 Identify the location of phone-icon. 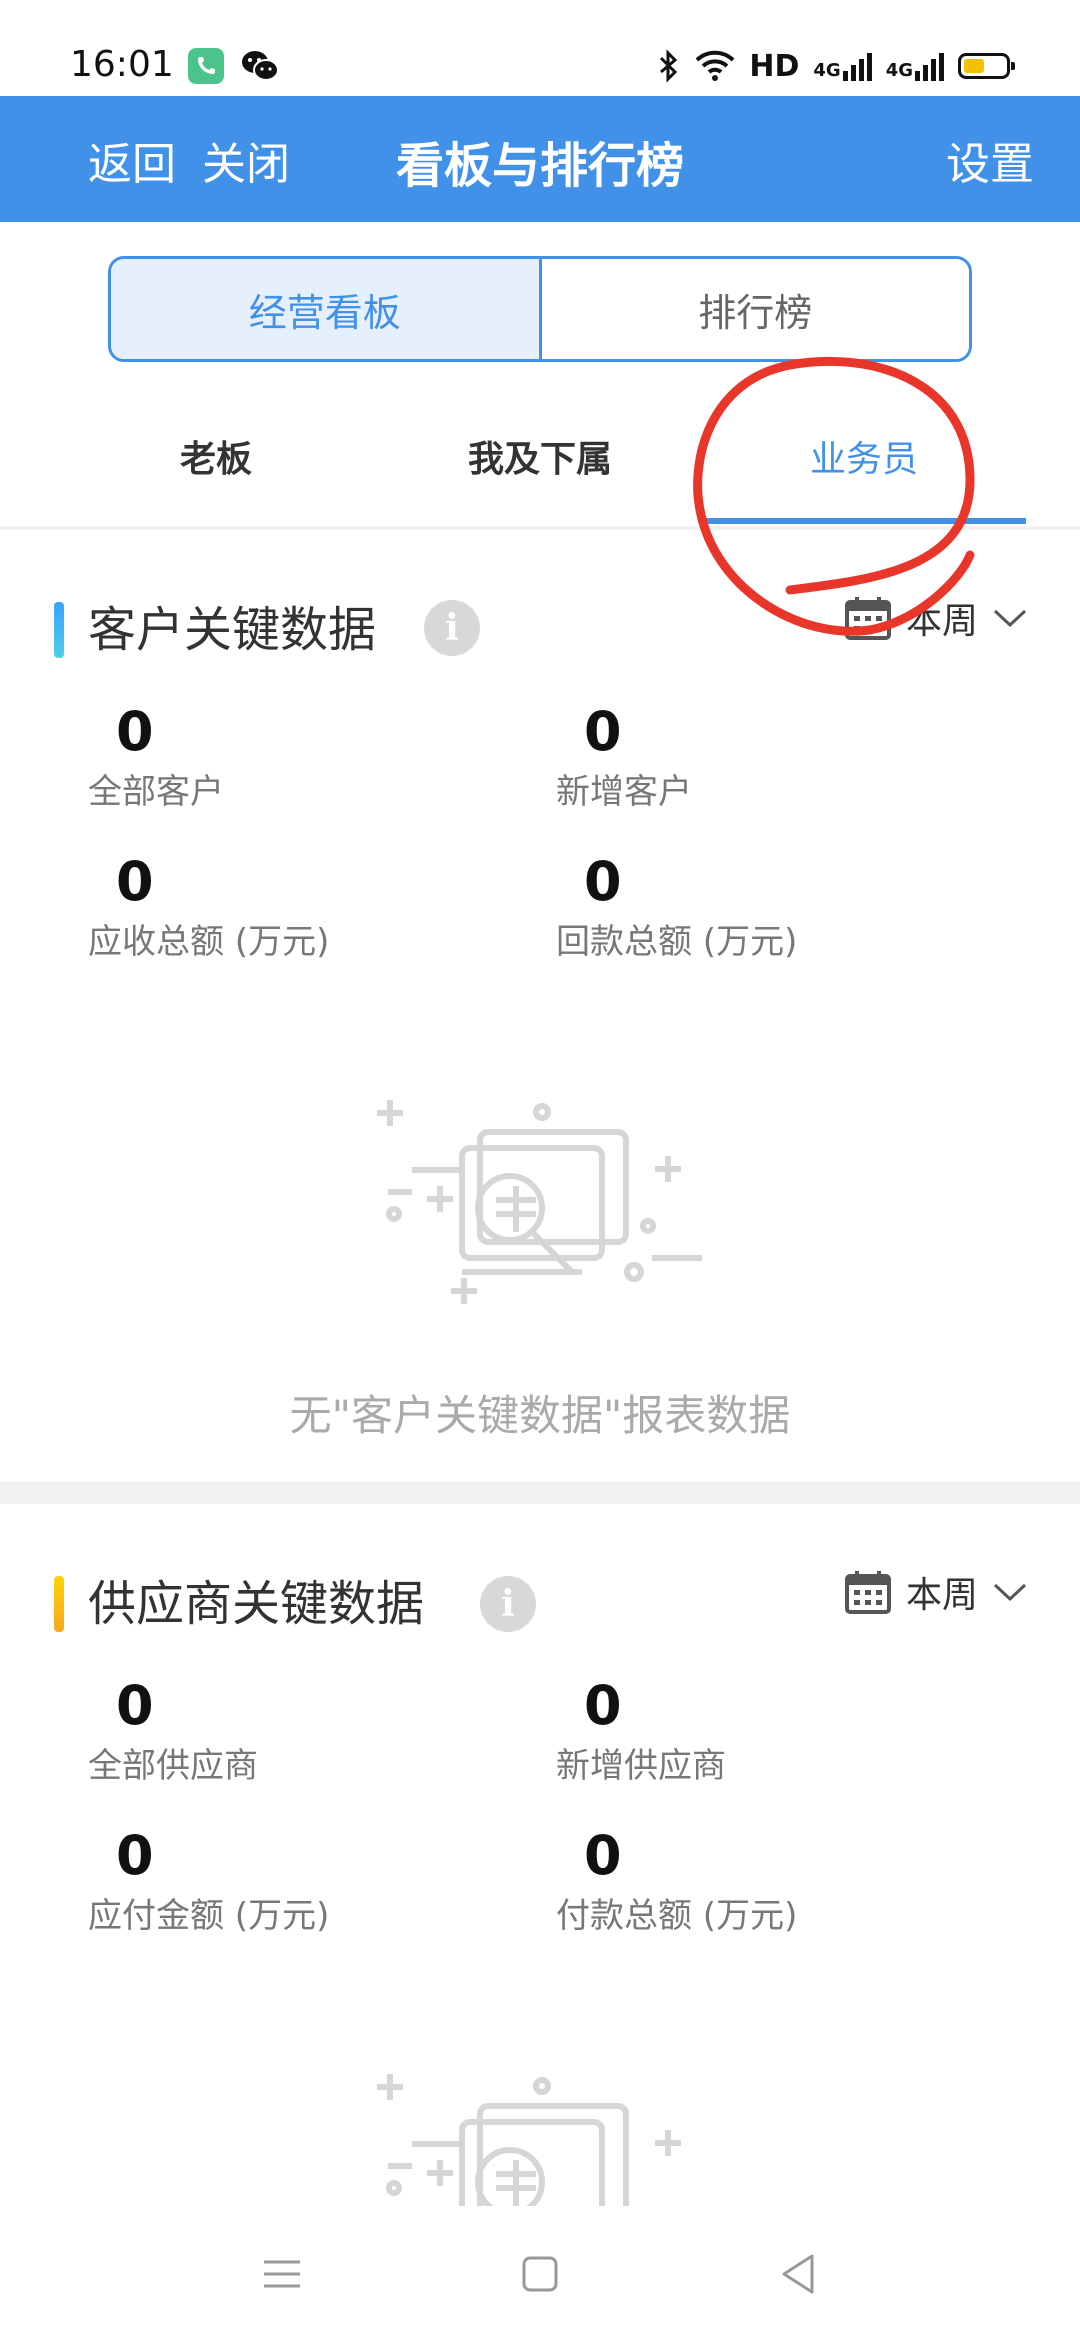
(206, 66).